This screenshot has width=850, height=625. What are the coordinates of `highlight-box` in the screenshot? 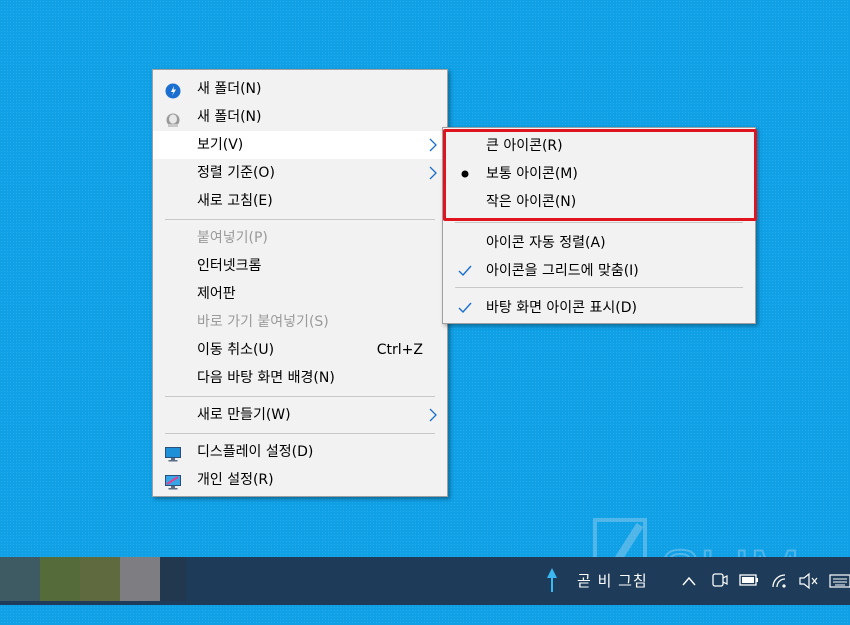 It's located at (600, 175).